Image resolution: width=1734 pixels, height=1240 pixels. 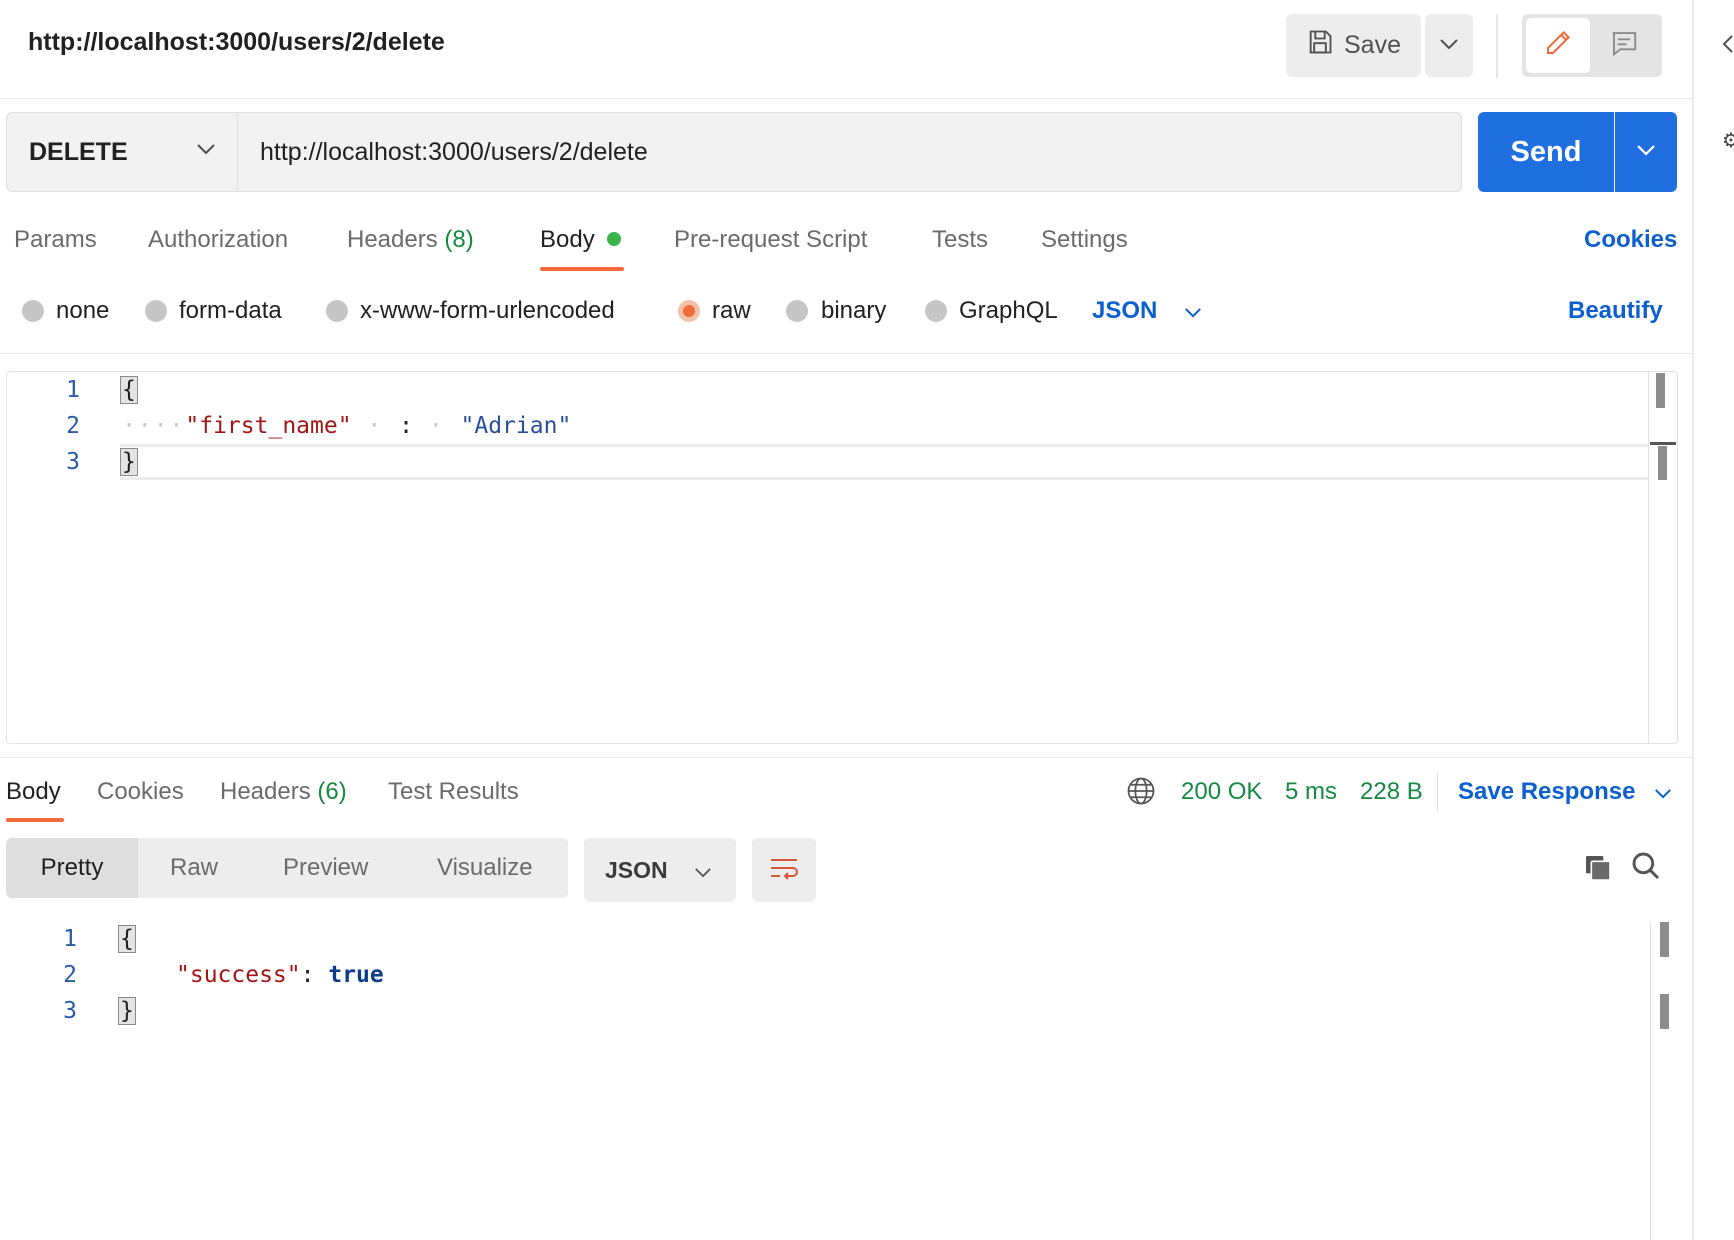 What do you see at coordinates (936, 311) in the screenshot?
I see `radio-graphql` at bounding box center [936, 311].